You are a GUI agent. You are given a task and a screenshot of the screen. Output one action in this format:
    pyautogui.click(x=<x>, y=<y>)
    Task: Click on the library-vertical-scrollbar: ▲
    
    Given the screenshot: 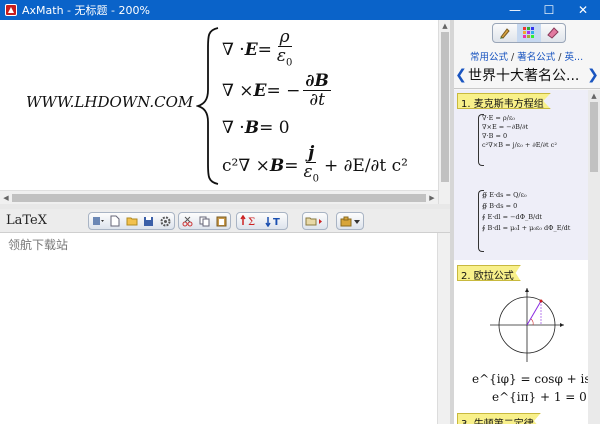 What is the action you would take?
    pyautogui.click(x=594, y=257)
    